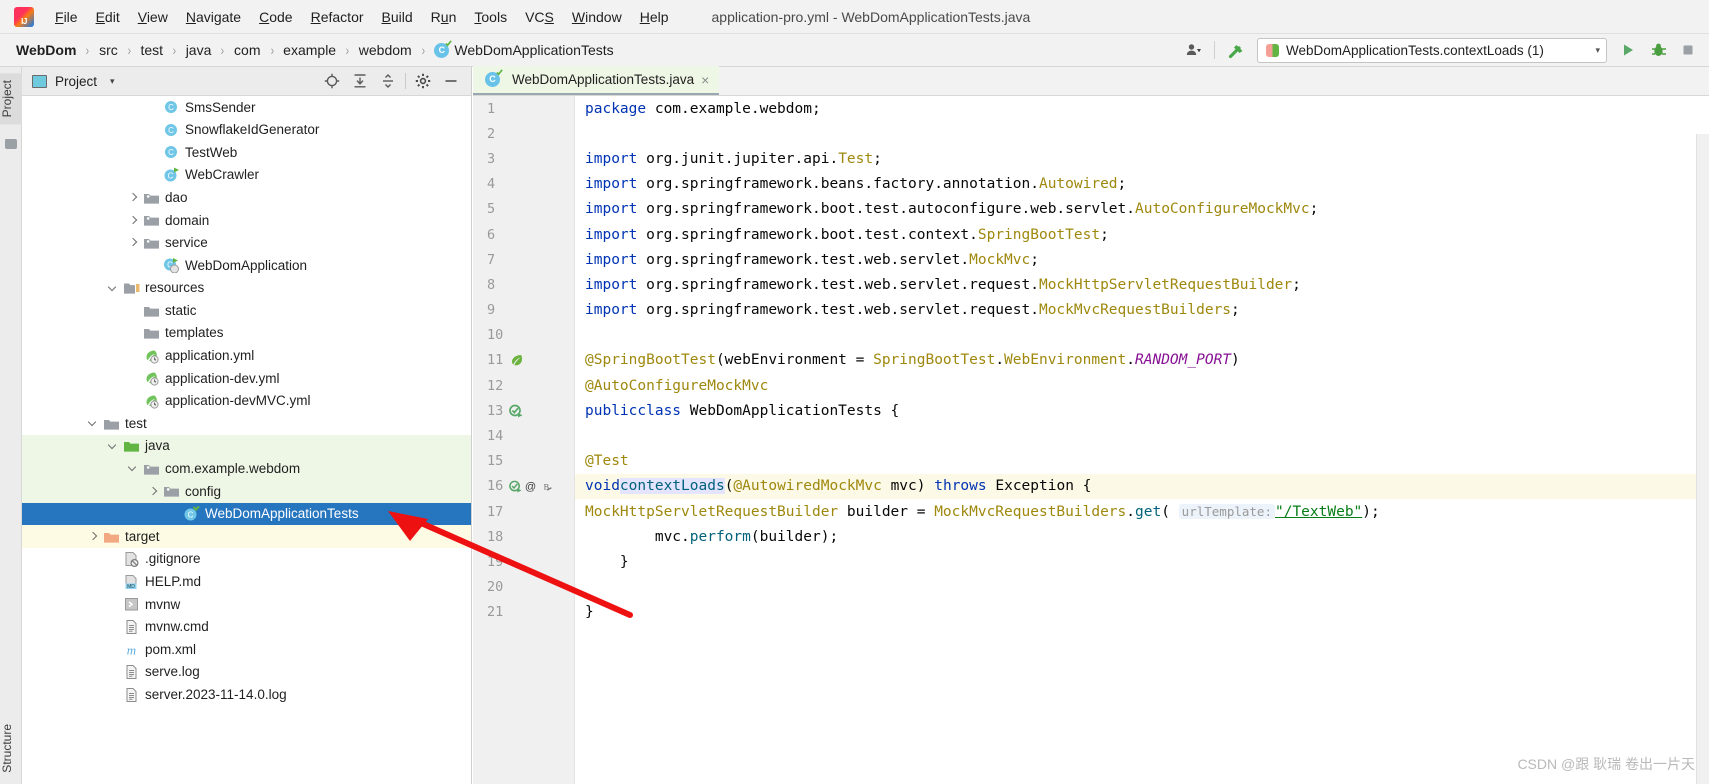  What do you see at coordinates (246, 627) in the screenshot?
I see `tree-item-mvnw-cmd: mvnw.cmd` at bounding box center [246, 627].